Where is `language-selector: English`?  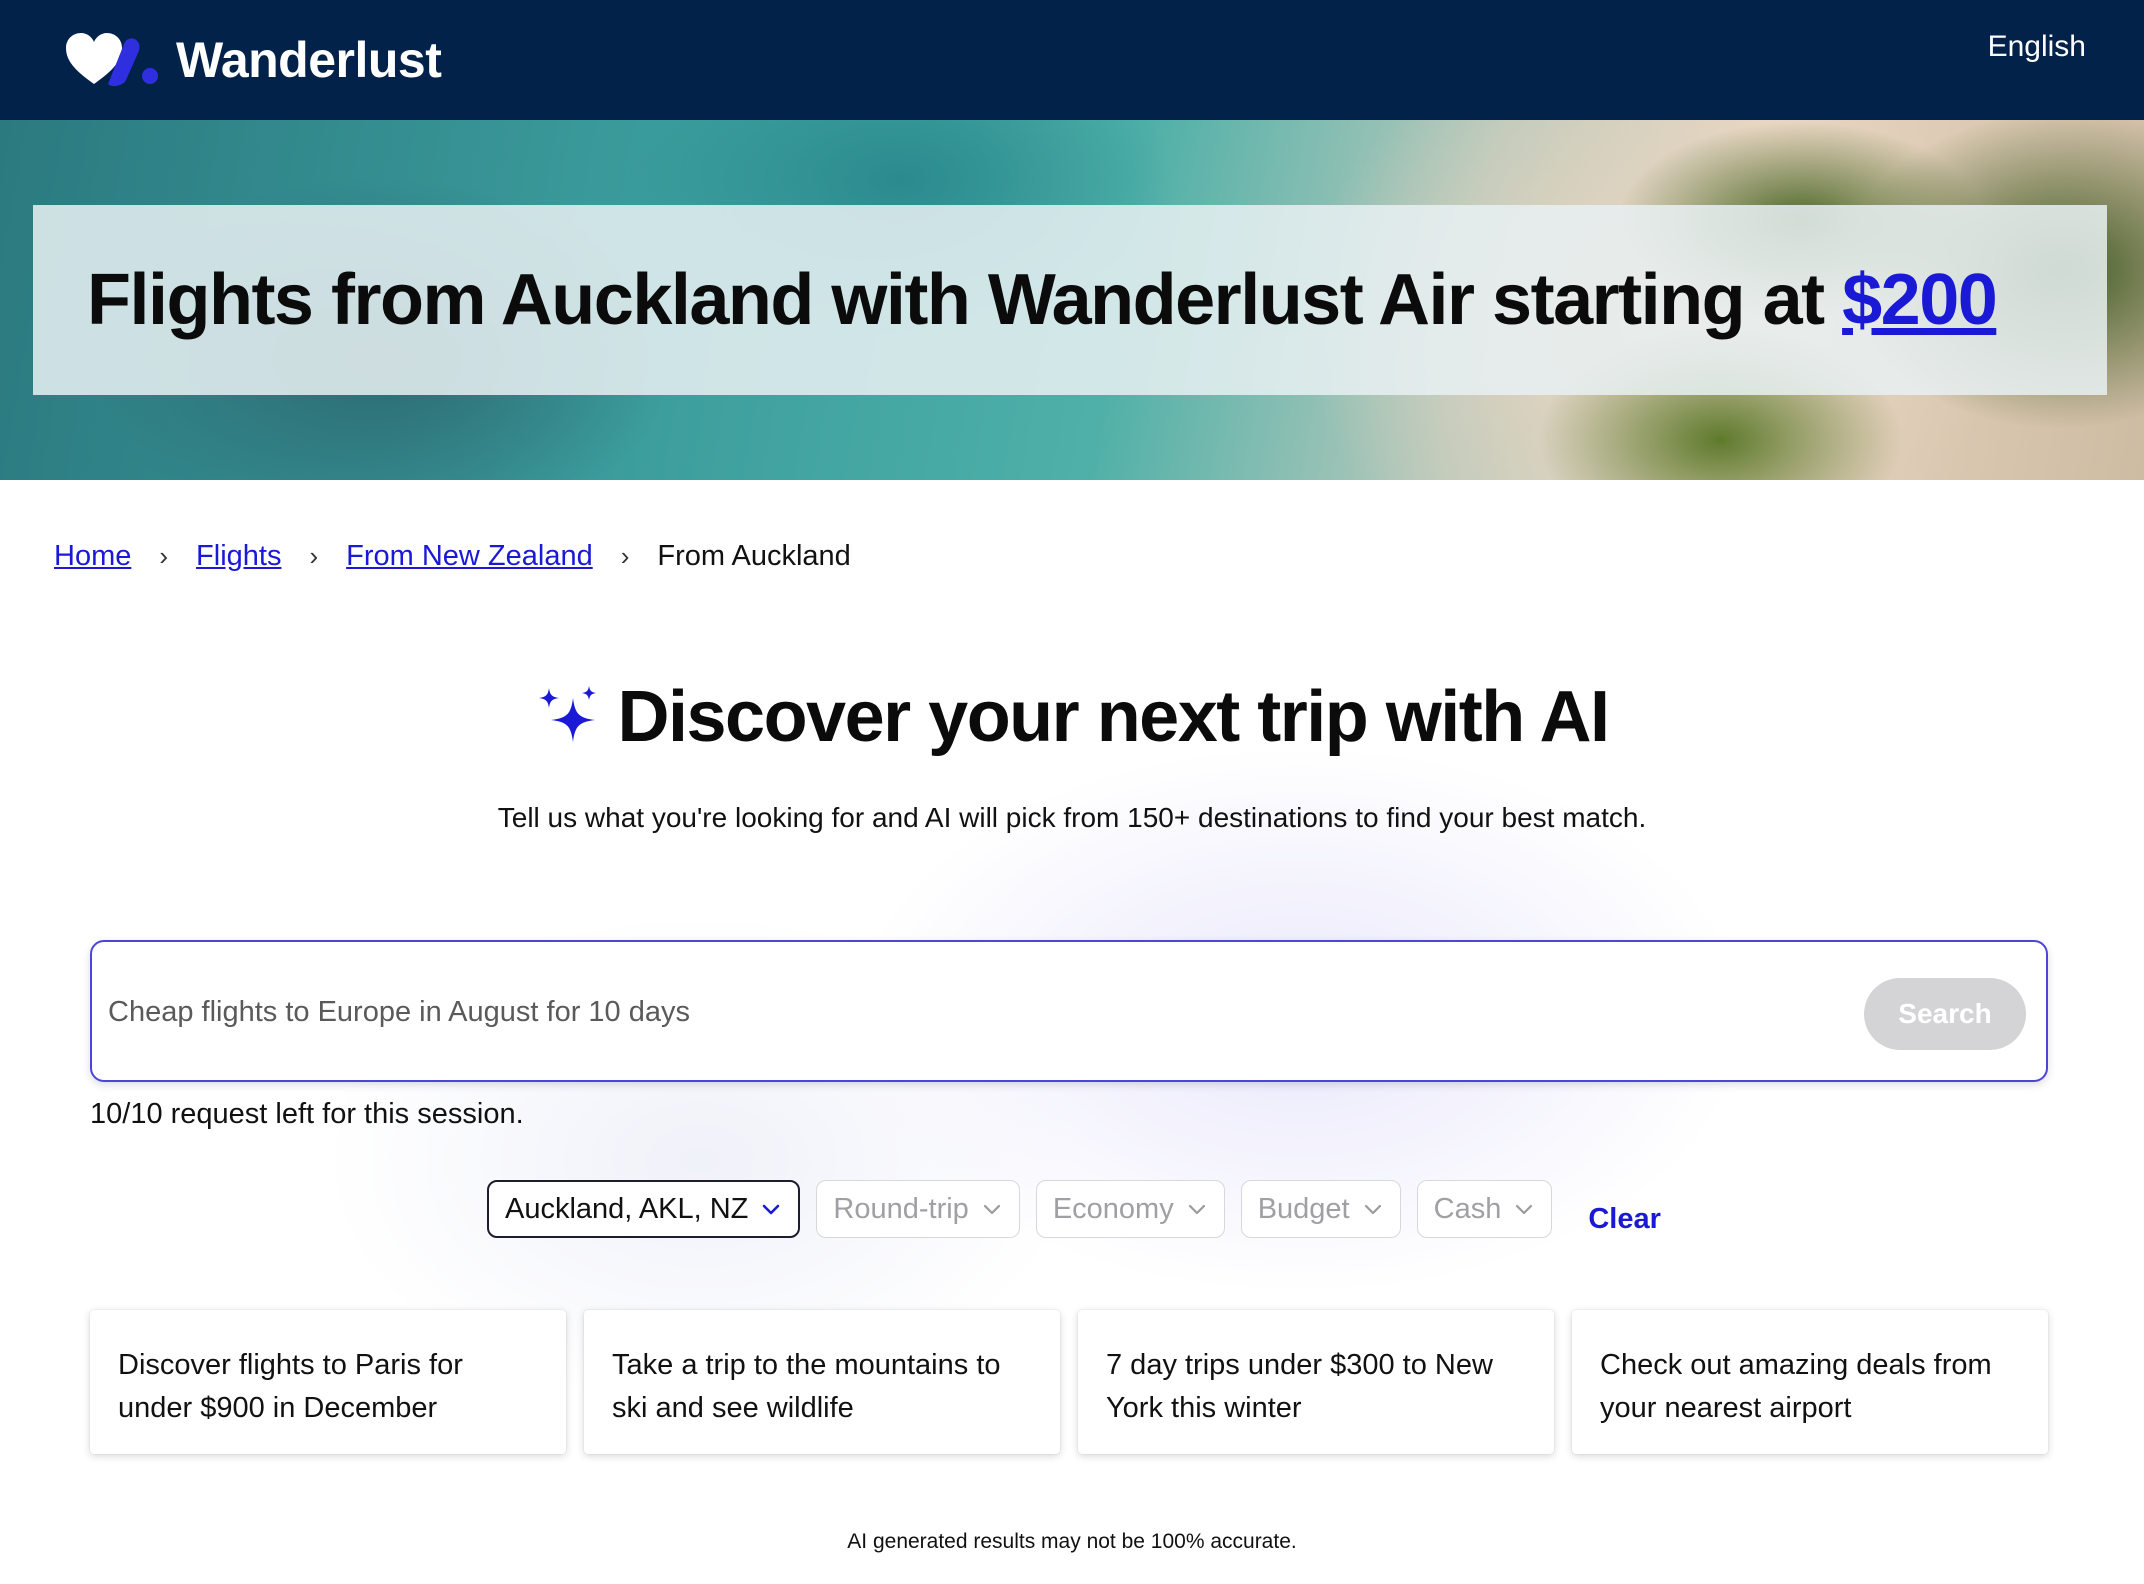
language-selector: English is located at coordinates (2037, 47).